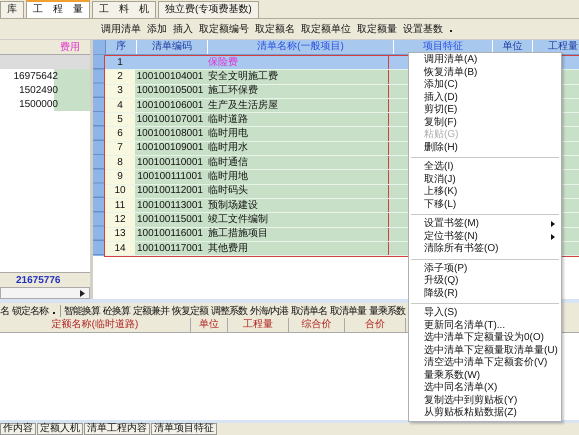  I want to click on table-cell: 预制场建设, so click(233, 206).